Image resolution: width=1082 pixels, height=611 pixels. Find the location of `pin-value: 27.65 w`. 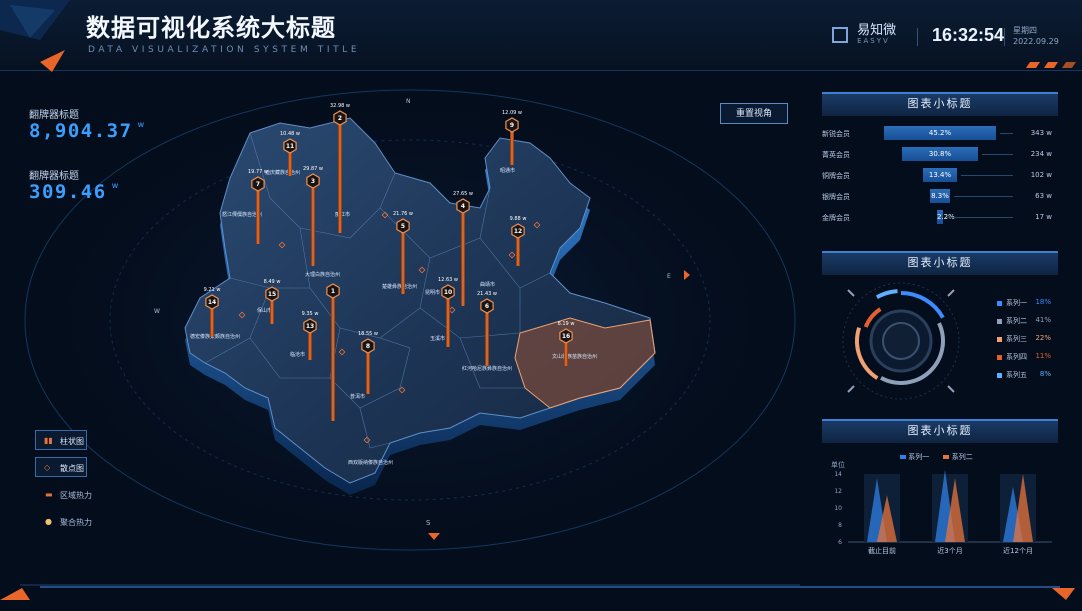

pin-value: 27.65 w is located at coordinates (463, 194).